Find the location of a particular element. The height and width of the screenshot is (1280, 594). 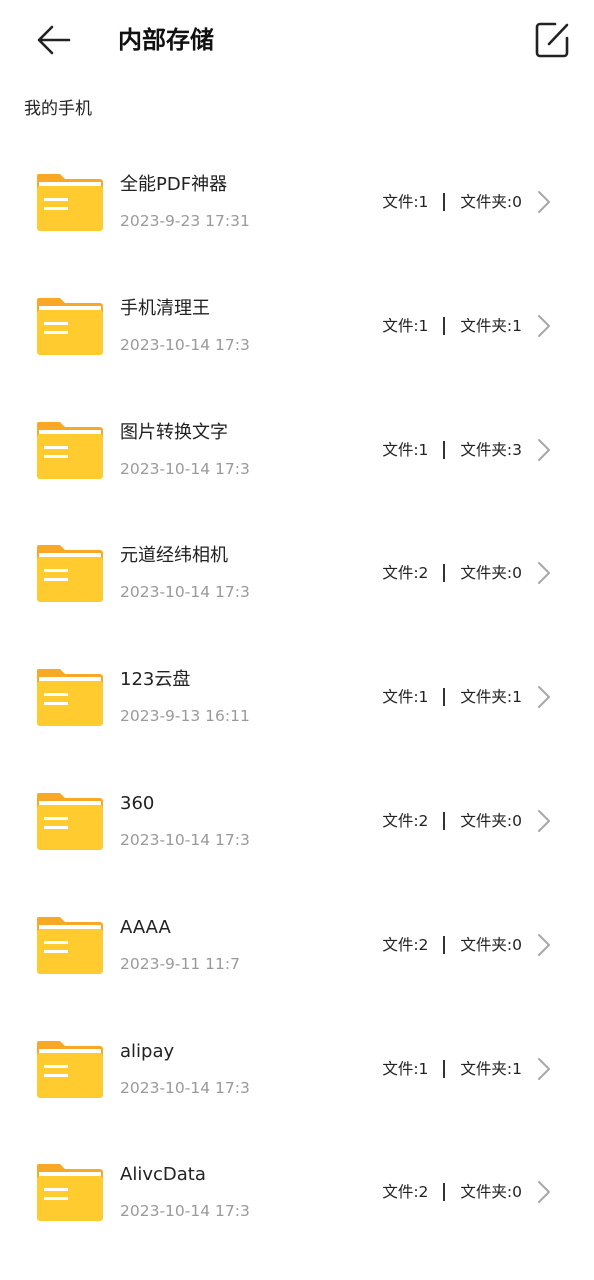

folder-row: AAAA 2023-9-11 11:7 文件:2 文件夹:0 is located at coordinates (297, 945).